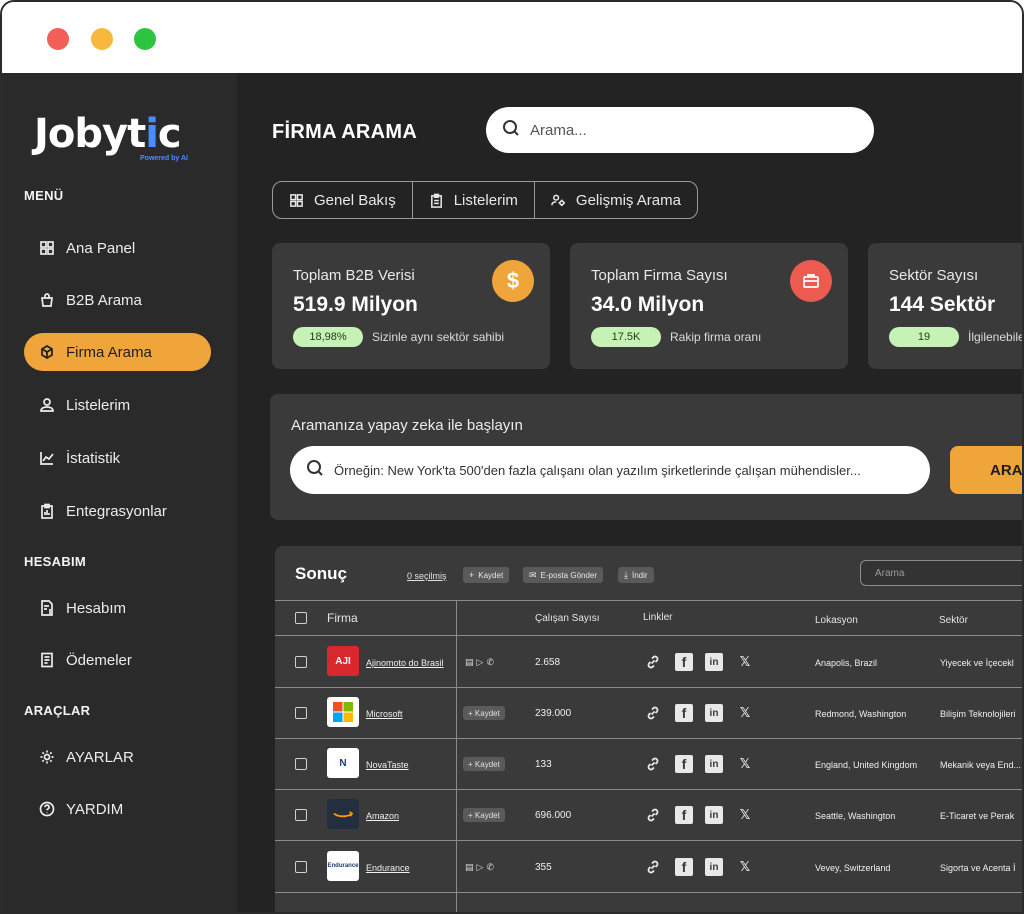  What do you see at coordinates (636, 575) in the screenshot?
I see `download-button: ⤓ İndir` at bounding box center [636, 575].